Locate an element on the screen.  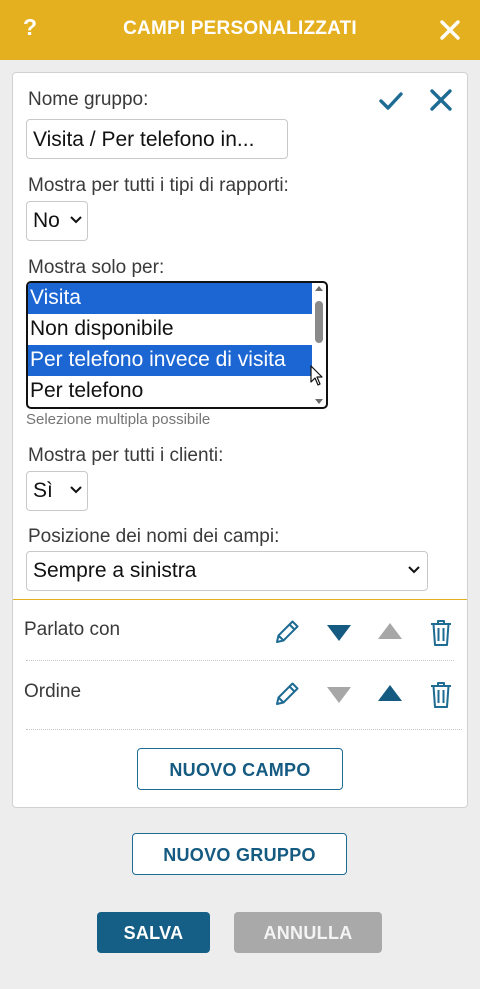
mouse-cursor-icon is located at coordinates (316, 375).